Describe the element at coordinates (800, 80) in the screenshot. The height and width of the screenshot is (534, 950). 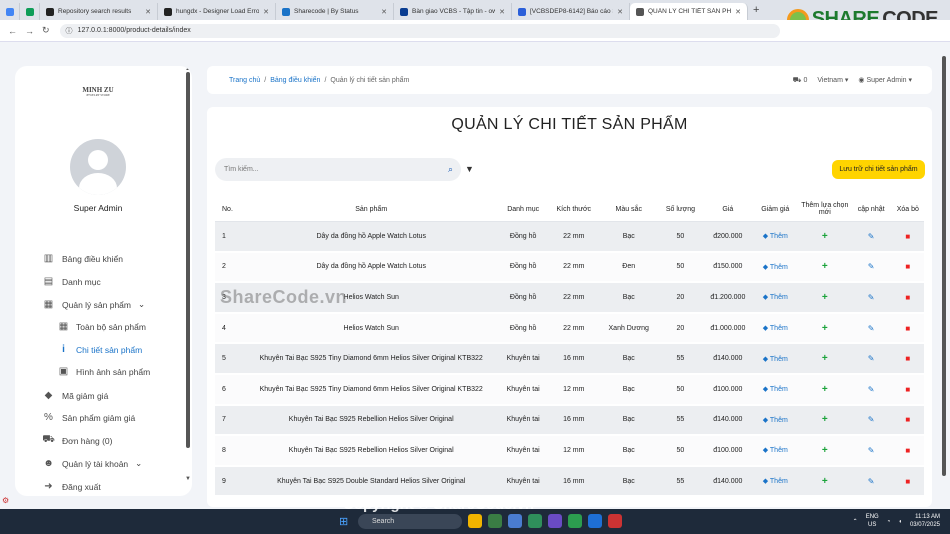
I see `cart-button: ⛟ 0` at that location.